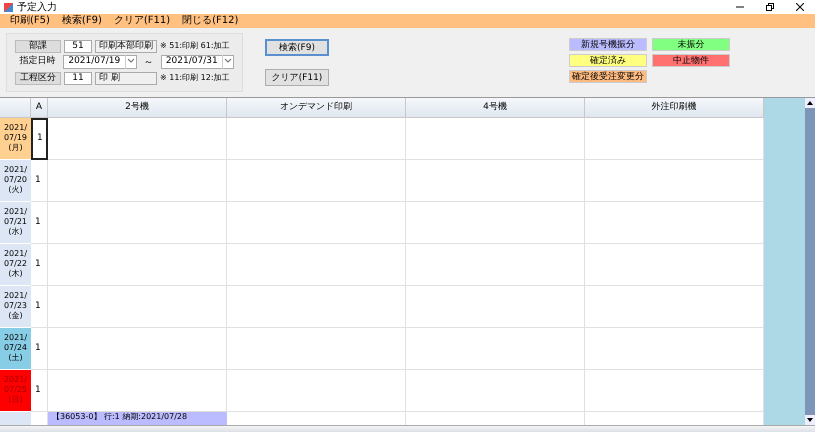  What do you see at coordinates (15, 223) in the screenshot?
I see `date-row-header: 2021/ 07/21 (水)` at bounding box center [15, 223].